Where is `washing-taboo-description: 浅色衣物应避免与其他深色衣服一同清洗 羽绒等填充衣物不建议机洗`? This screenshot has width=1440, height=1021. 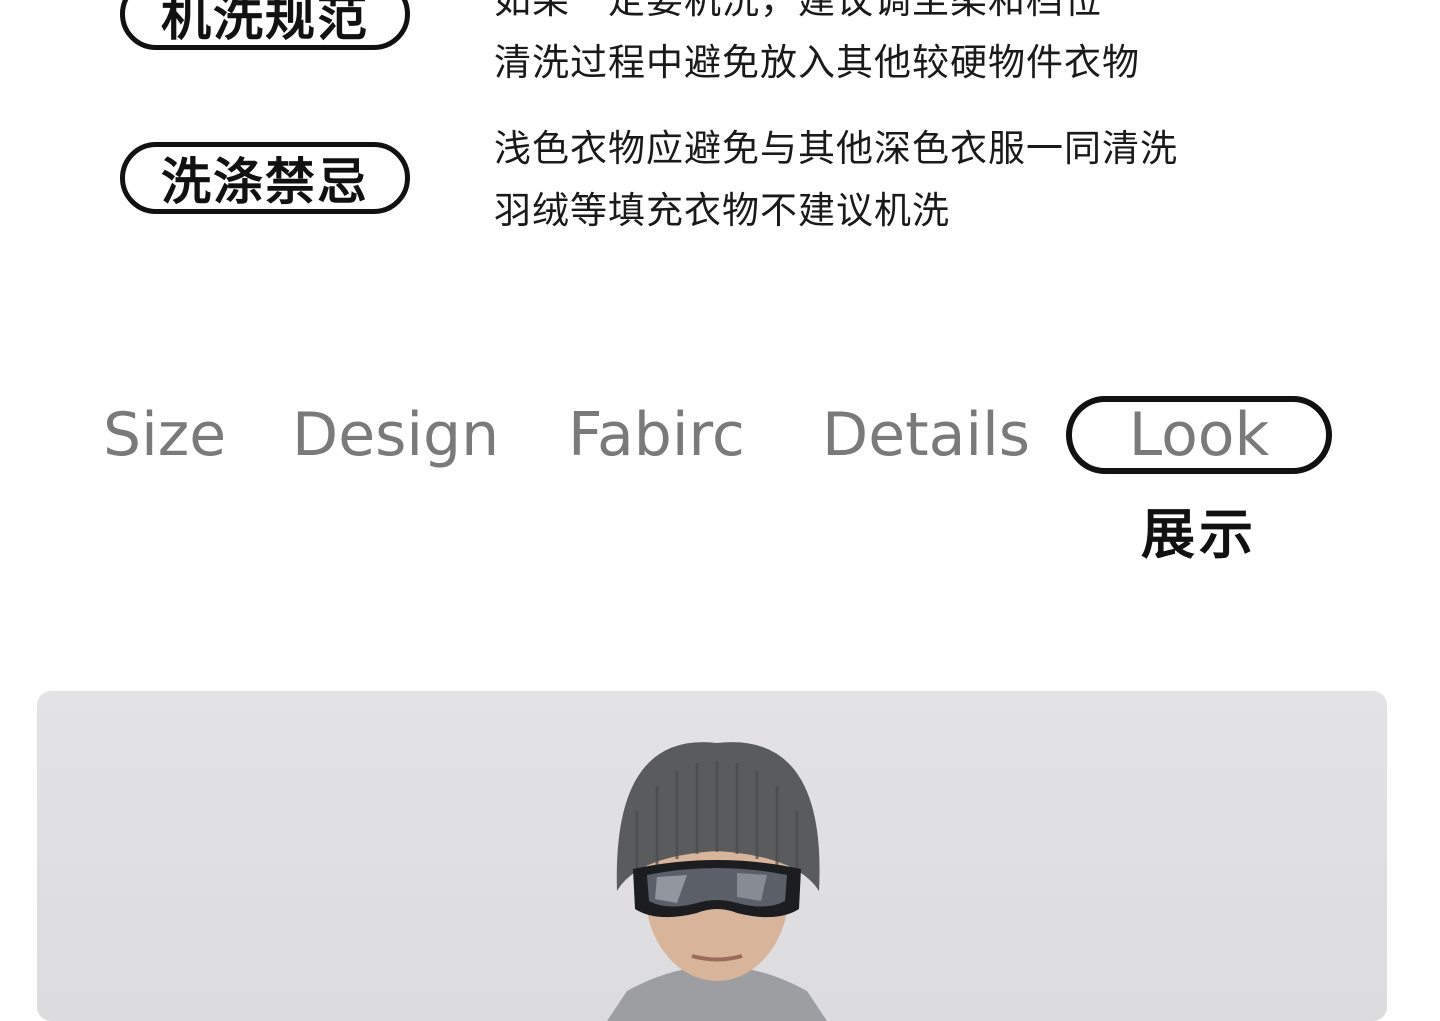 washing-taboo-description: 浅色衣物应避免与其他深色衣服一同清洗 羽绒等填充衣物不建议机洗 is located at coordinates (836, 180).